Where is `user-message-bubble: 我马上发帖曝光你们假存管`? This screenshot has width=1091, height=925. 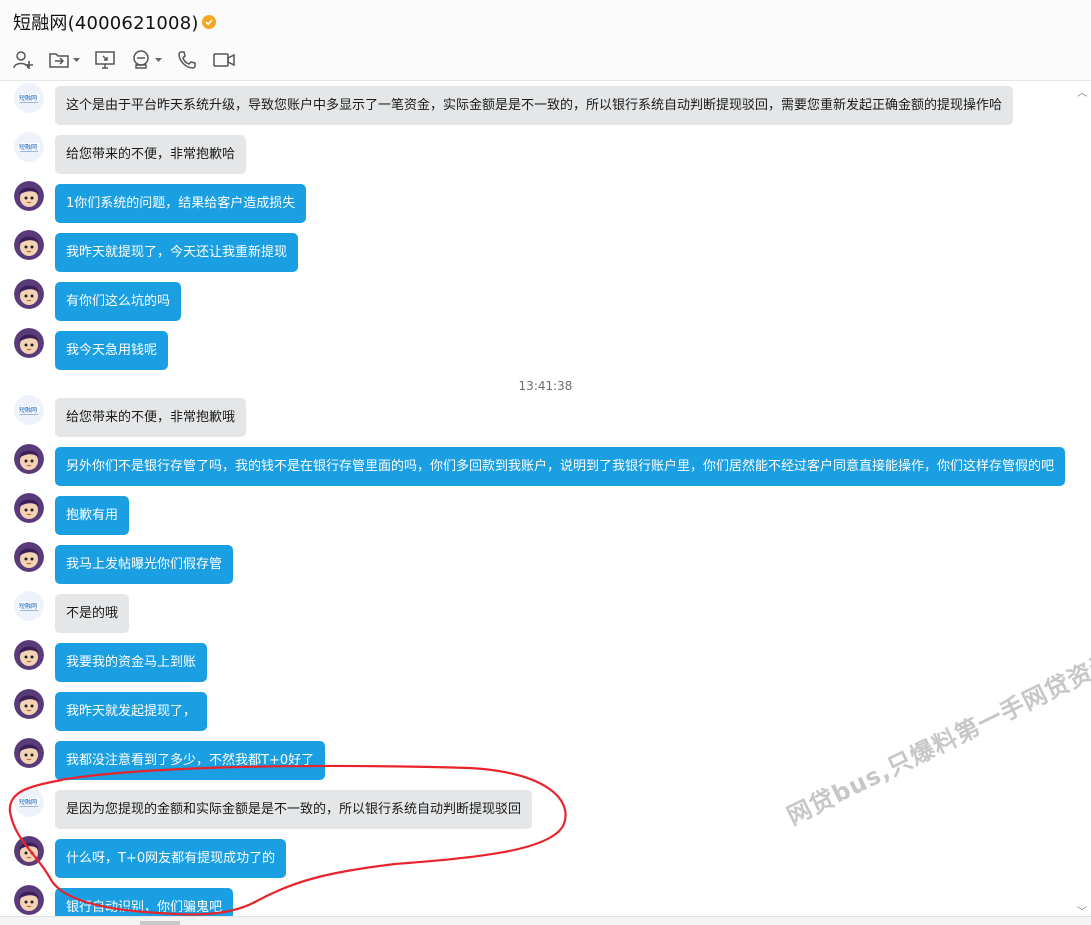
user-message-bubble: 我马上发帖曝光你们假存管 is located at coordinates (144, 564).